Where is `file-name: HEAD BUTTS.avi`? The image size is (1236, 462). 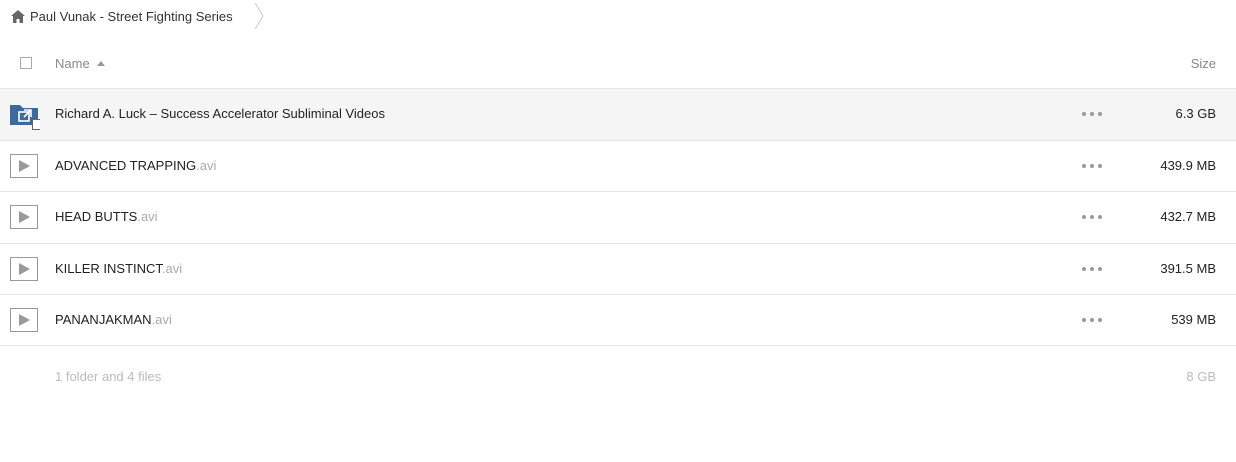
file-name: HEAD BUTTS.avi is located at coordinates (106, 216).